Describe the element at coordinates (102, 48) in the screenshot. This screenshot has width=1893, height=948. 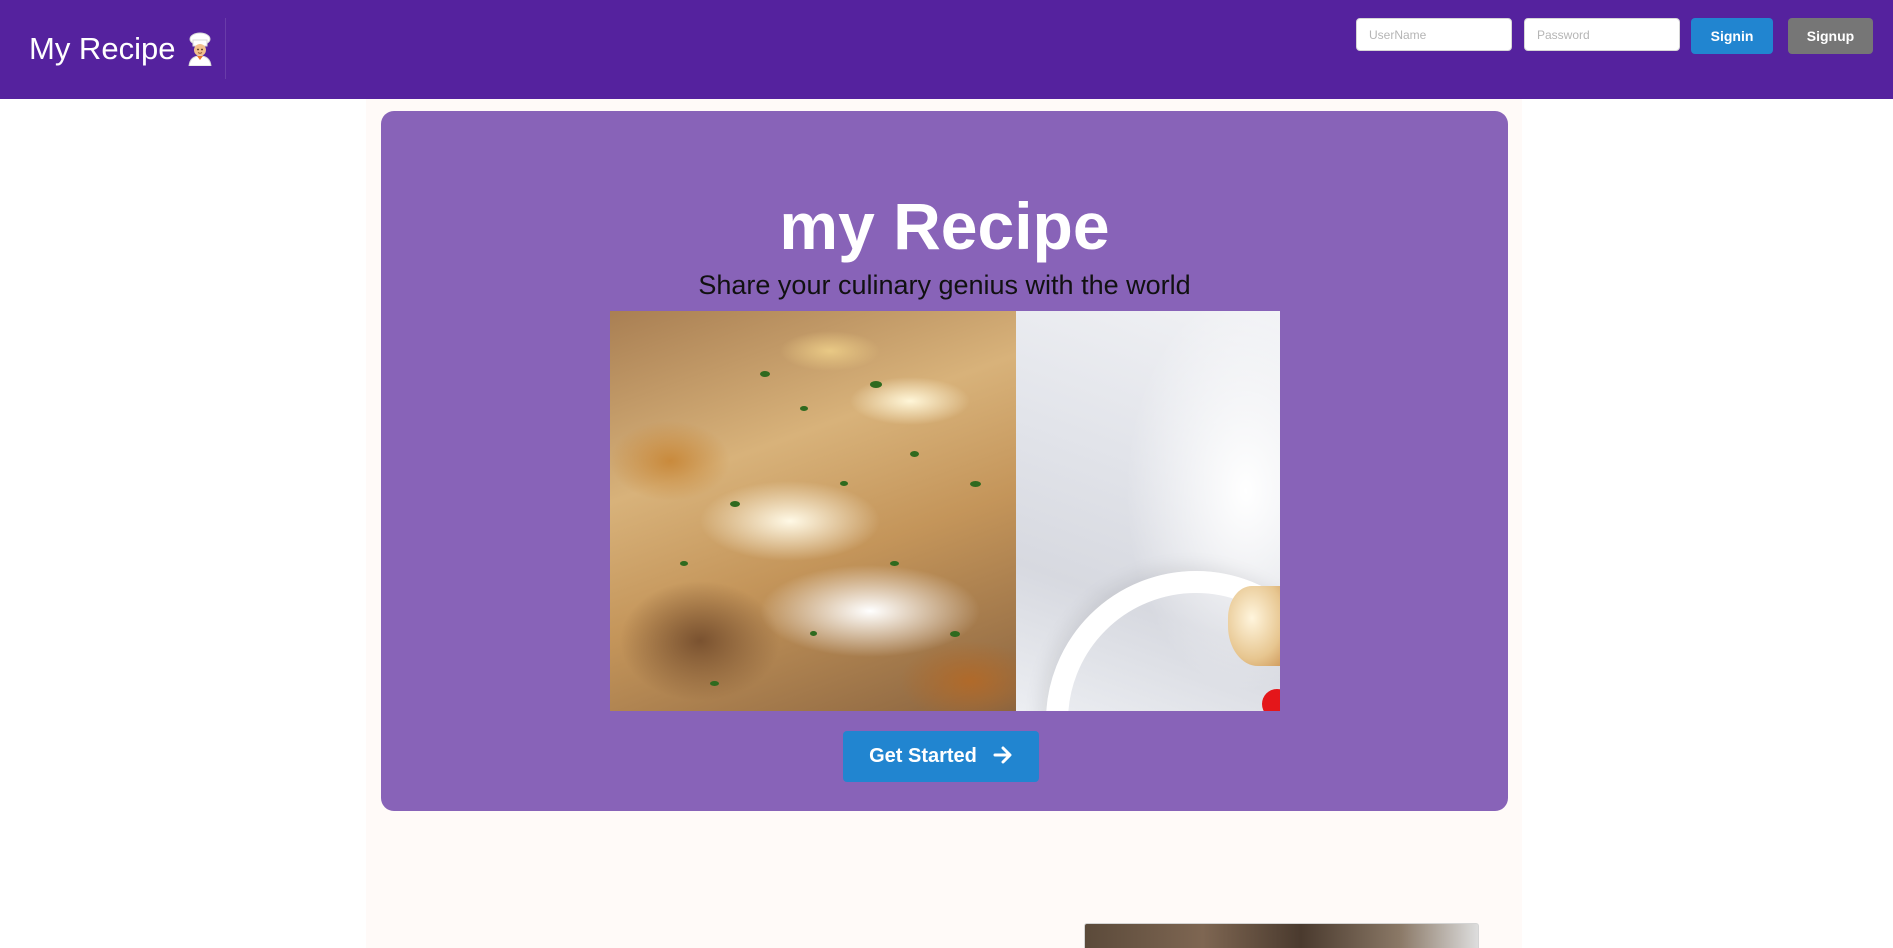
I see `brand-text: My Recipe` at that location.